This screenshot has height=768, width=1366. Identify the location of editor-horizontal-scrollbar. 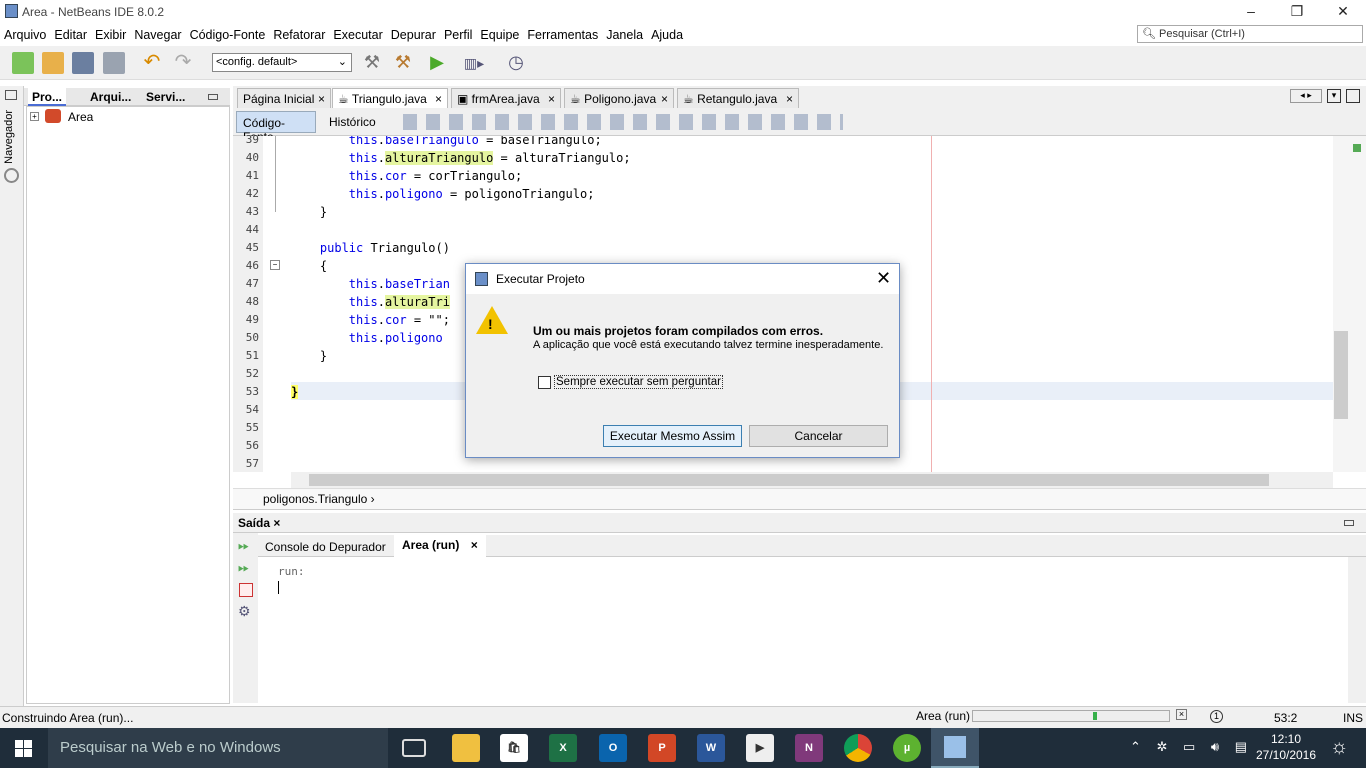
(812, 480).